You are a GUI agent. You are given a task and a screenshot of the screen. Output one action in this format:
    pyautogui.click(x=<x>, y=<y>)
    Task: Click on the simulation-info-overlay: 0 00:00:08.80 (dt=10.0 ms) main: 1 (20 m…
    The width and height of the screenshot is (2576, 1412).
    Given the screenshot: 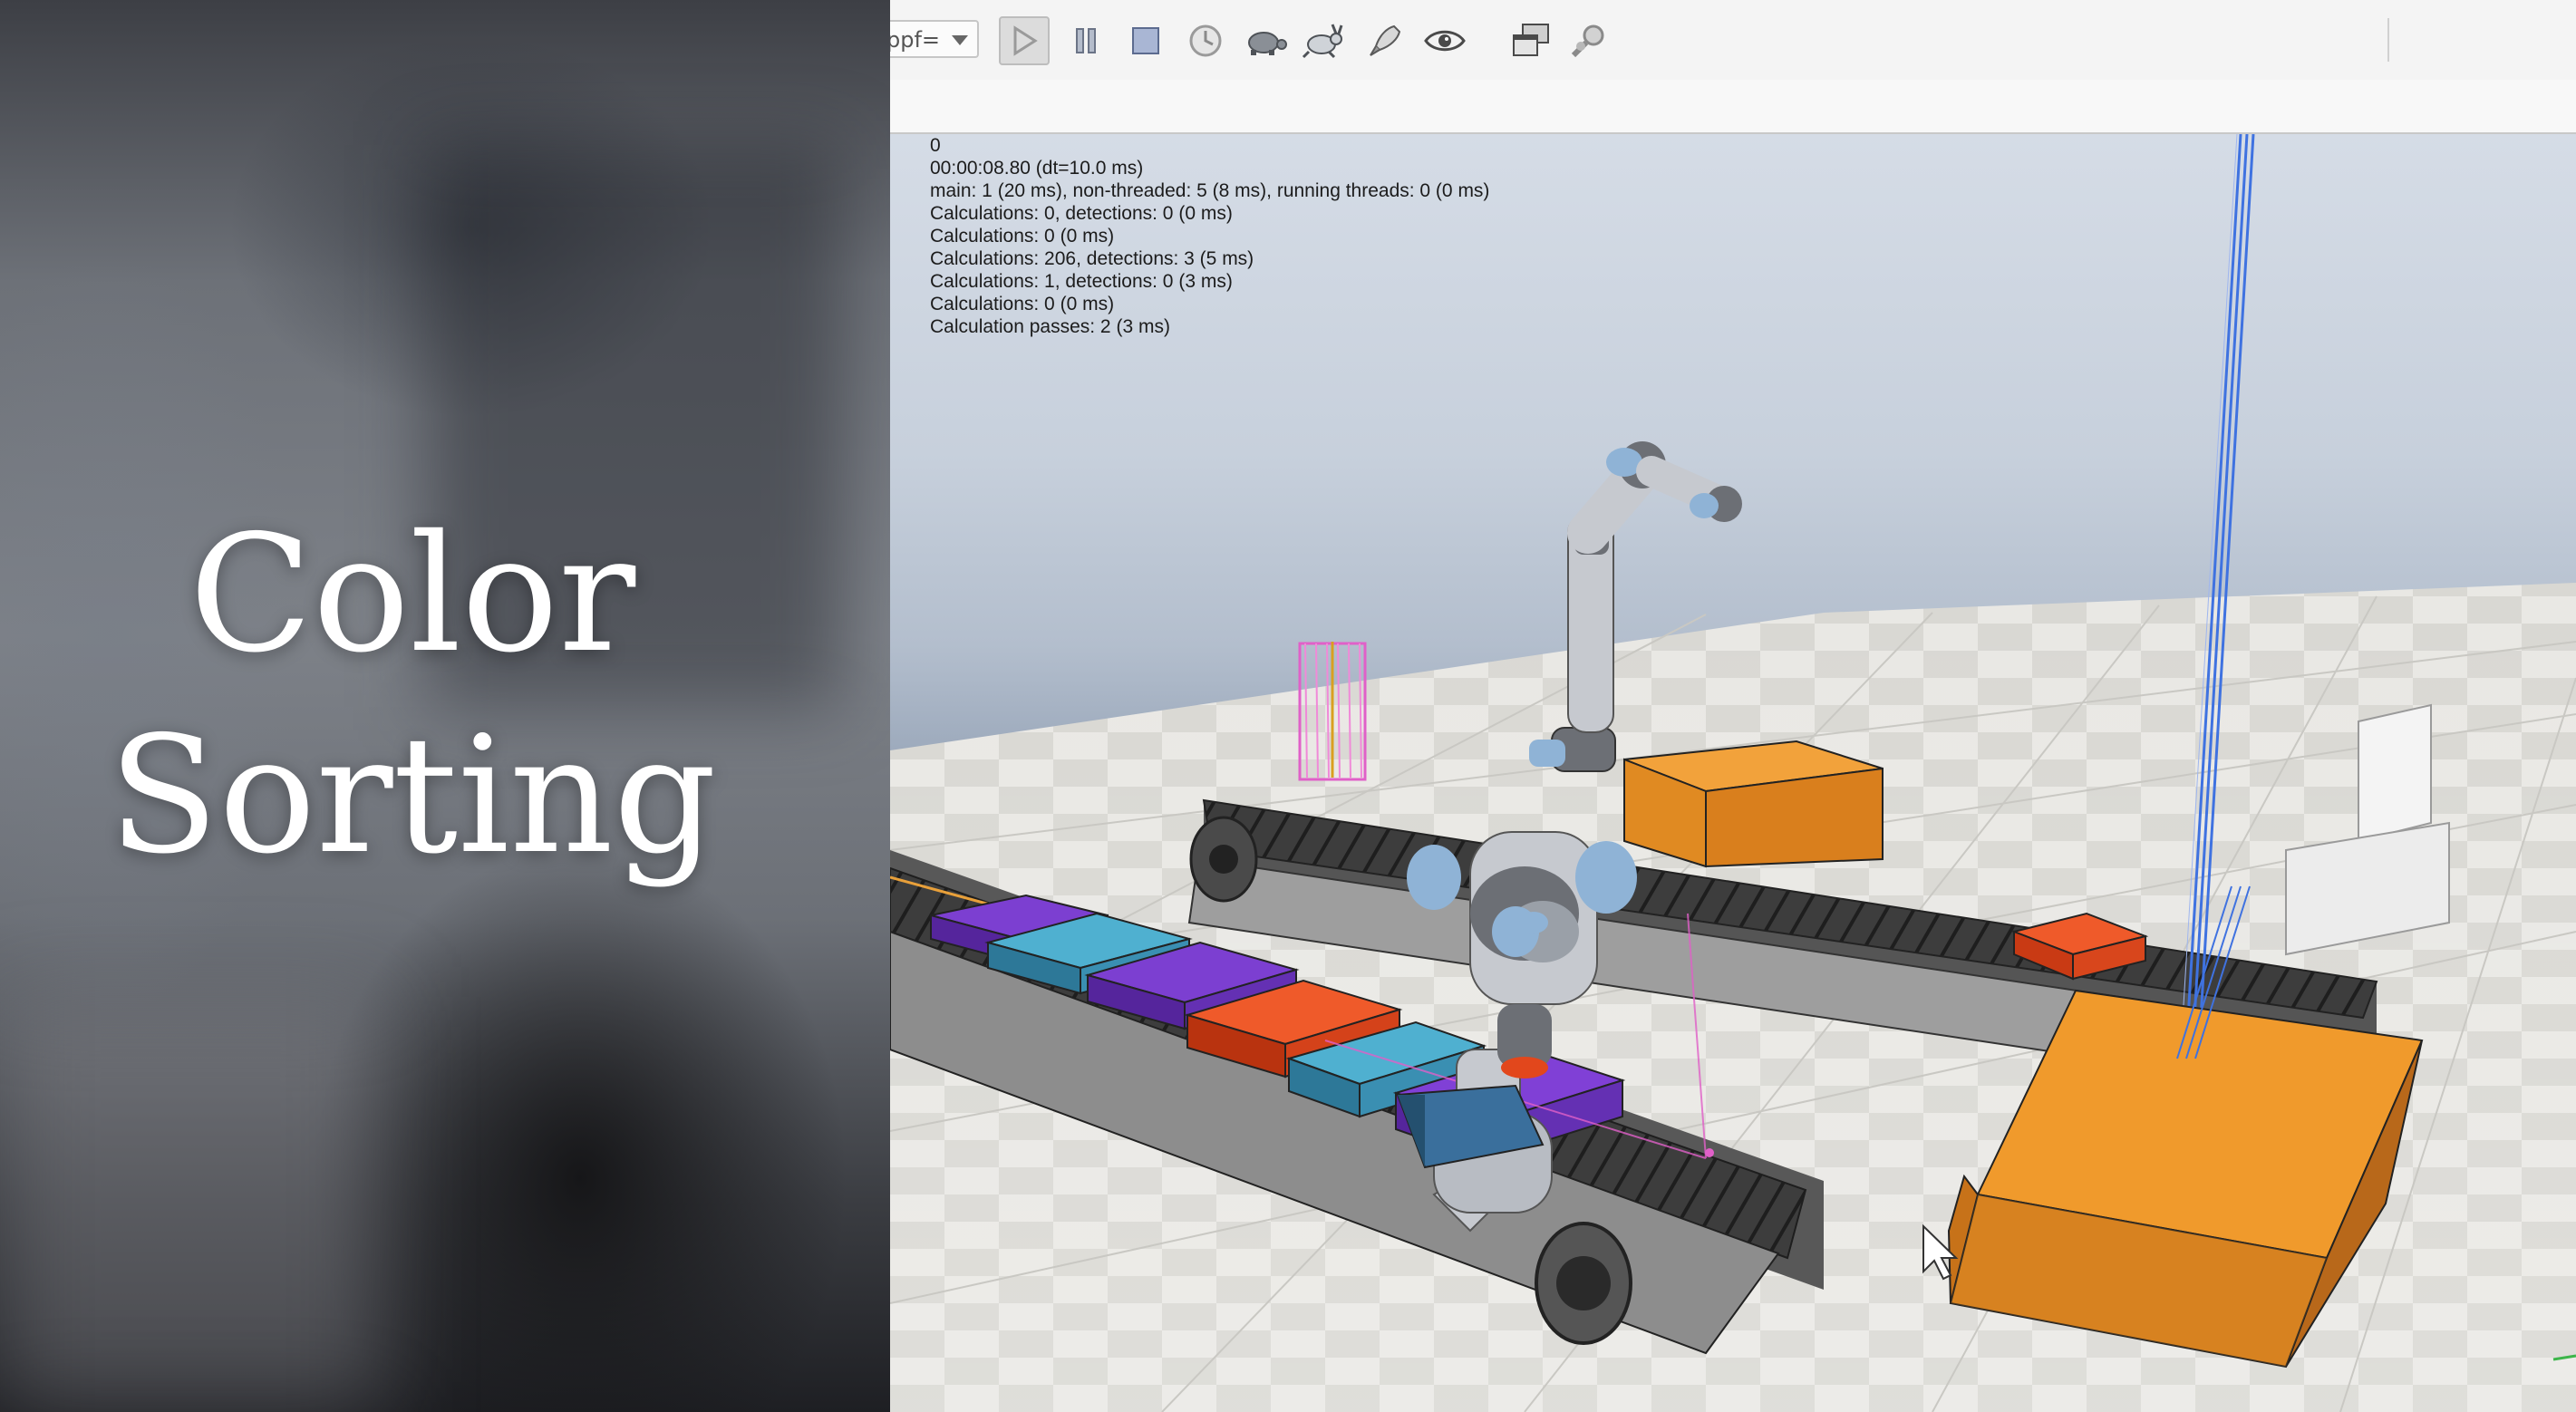 What is the action you would take?
    pyautogui.click(x=1209, y=236)
    